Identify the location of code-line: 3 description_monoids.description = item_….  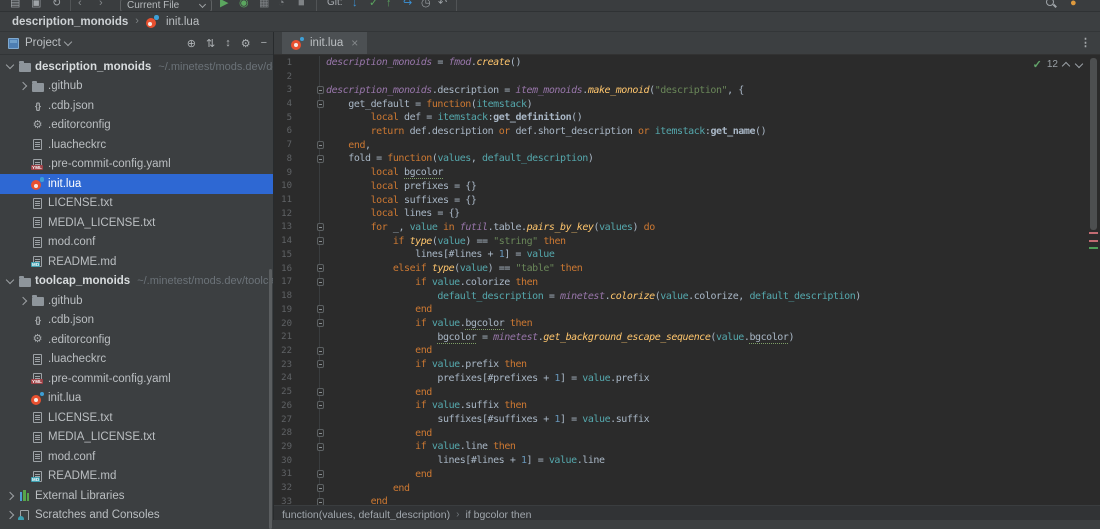
(687, 90).